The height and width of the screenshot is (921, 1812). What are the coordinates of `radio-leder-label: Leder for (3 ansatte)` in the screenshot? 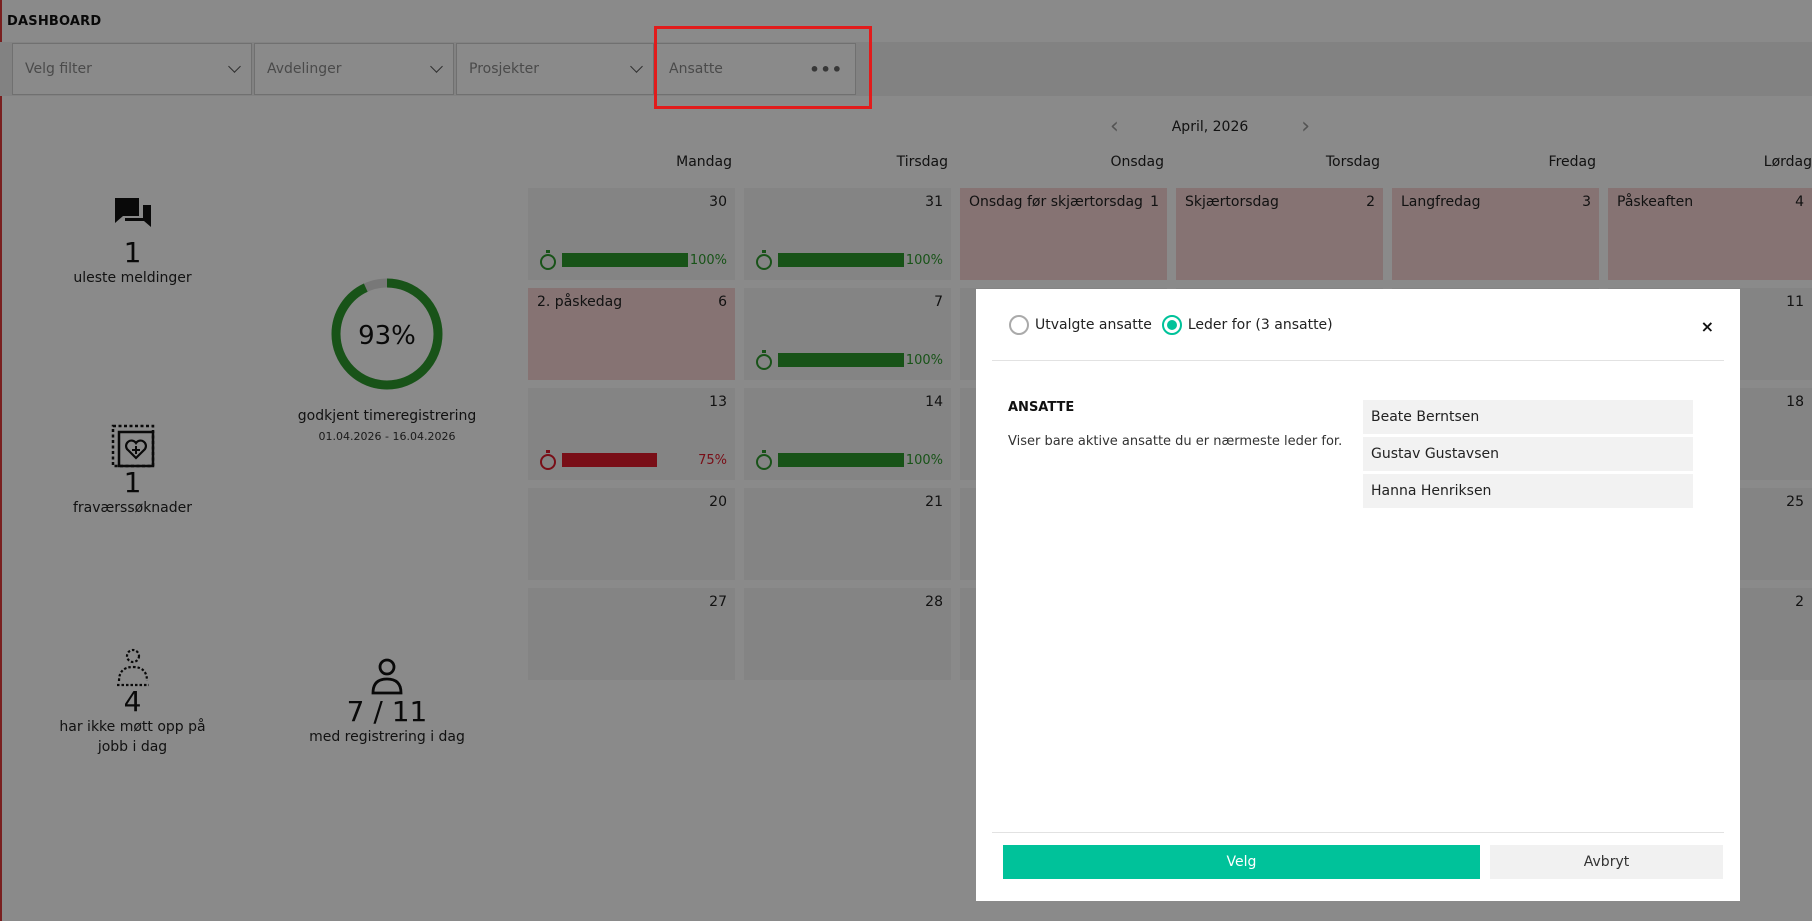 It's located at (1260, 325).